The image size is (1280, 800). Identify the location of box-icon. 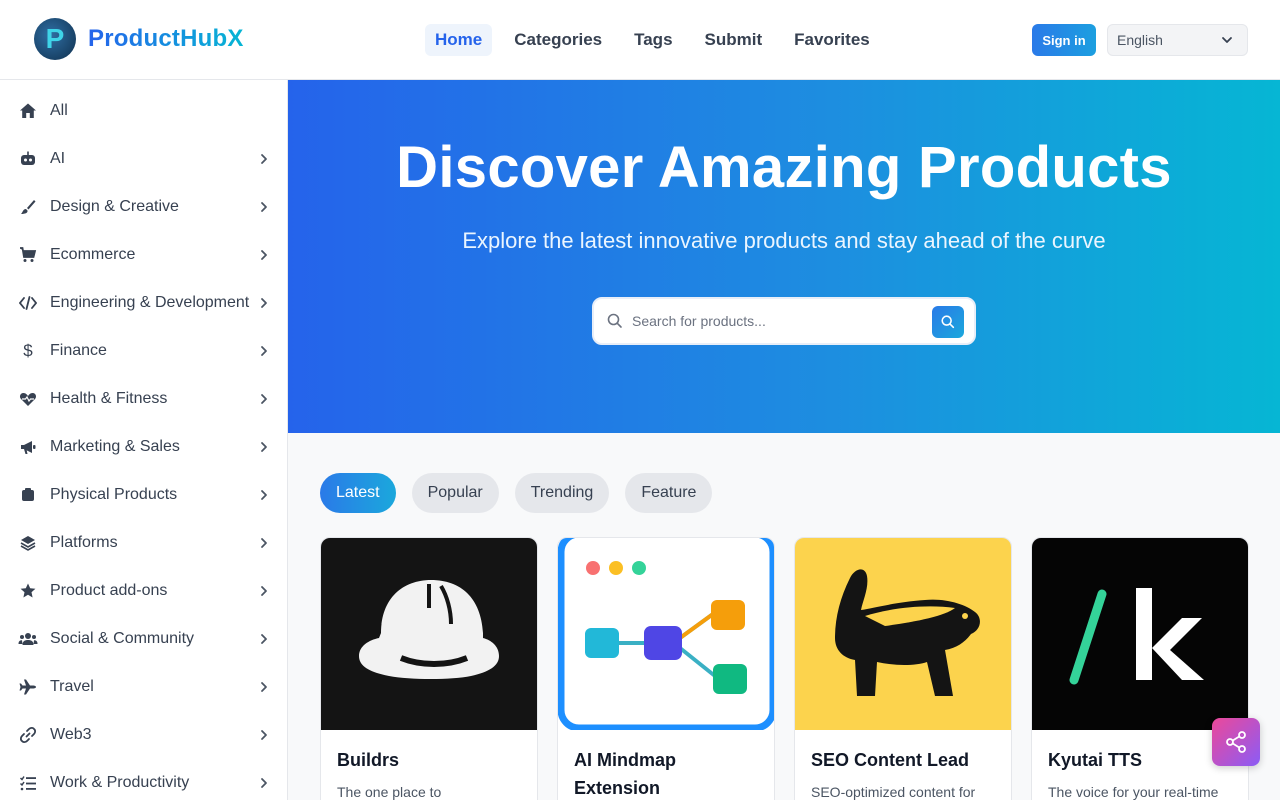
(28, 495).